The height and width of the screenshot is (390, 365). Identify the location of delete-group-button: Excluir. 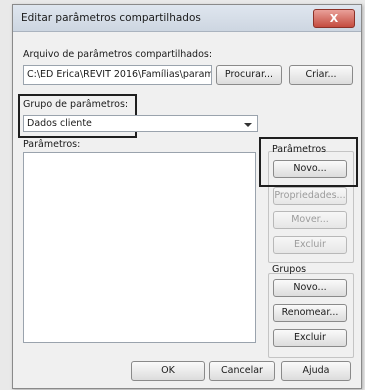
(310, 338).